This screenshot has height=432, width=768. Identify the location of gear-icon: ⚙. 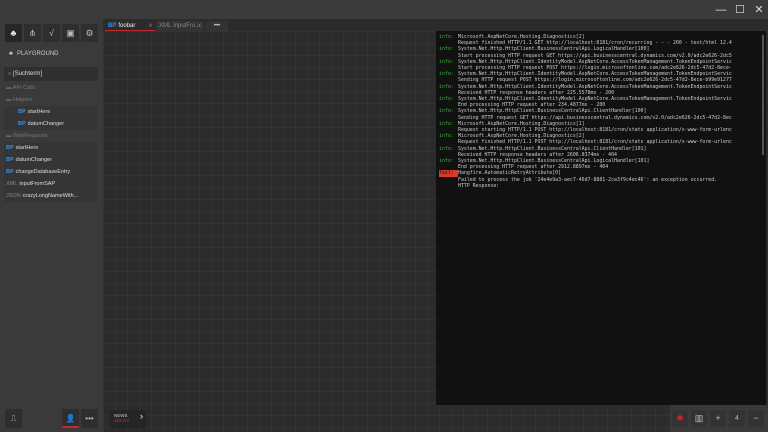
(89, 33).